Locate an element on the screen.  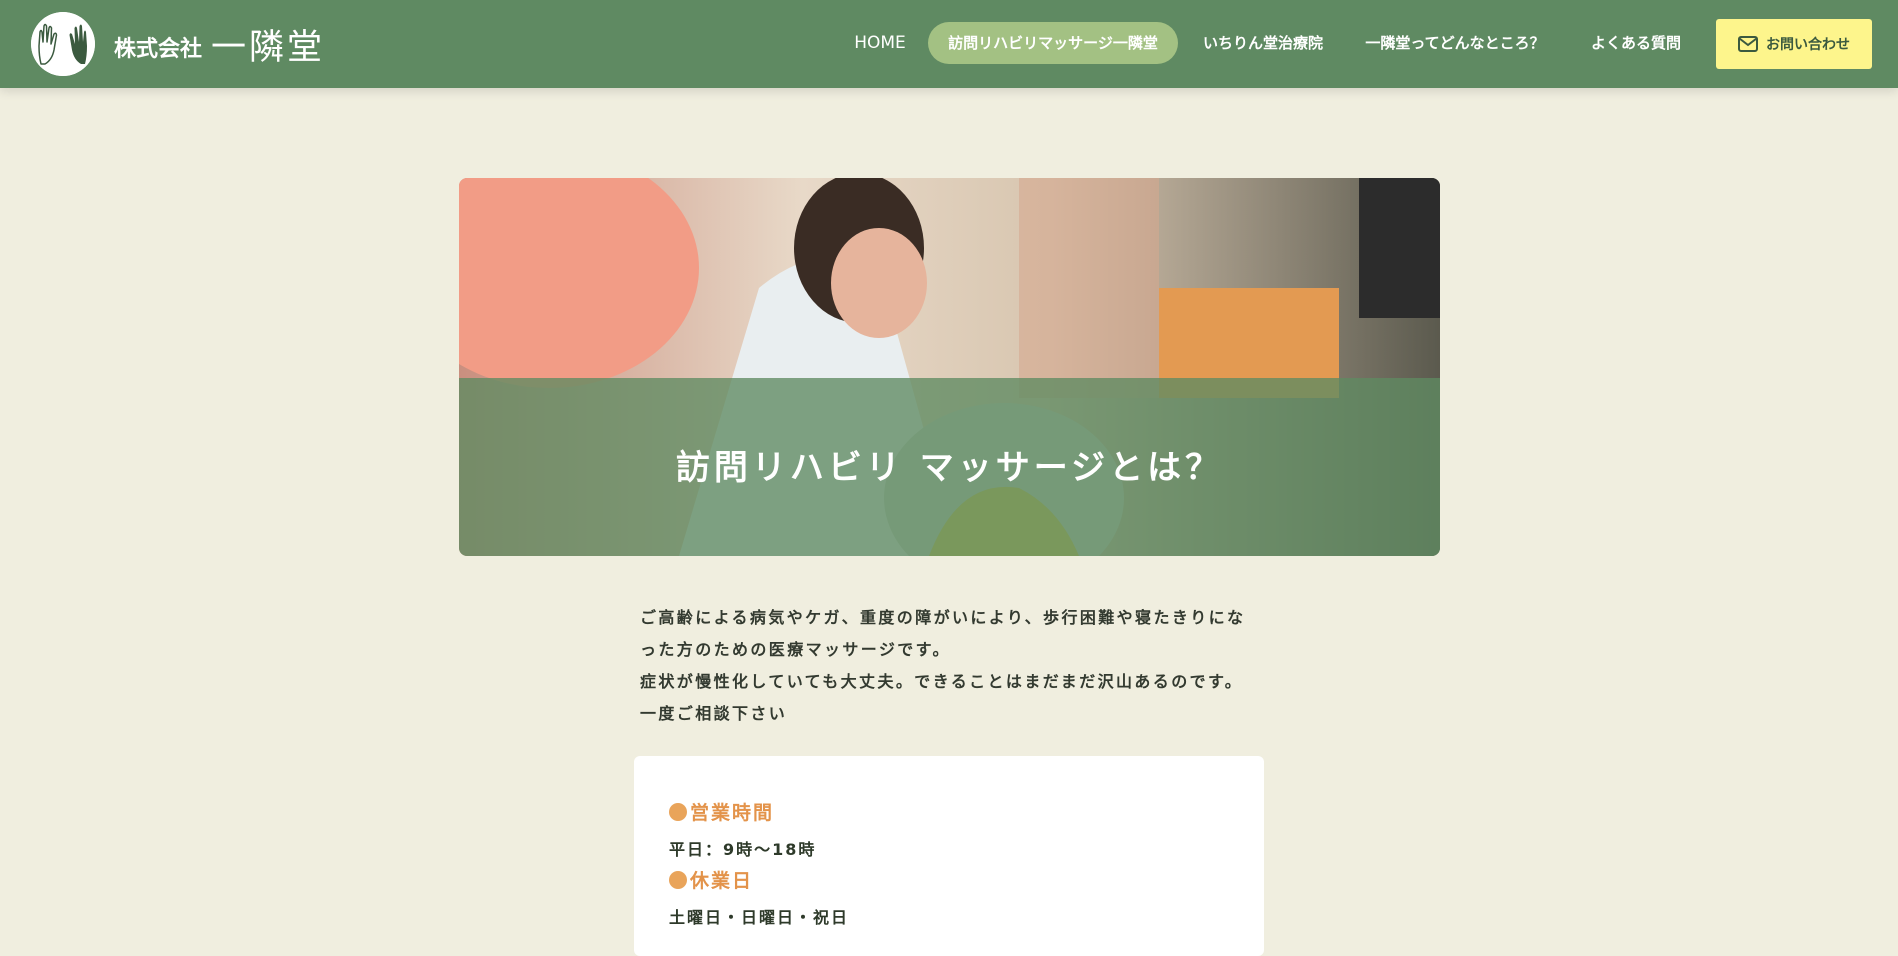
hours-value: 平日：9時〜18時 is located at coordinates (743, 849).